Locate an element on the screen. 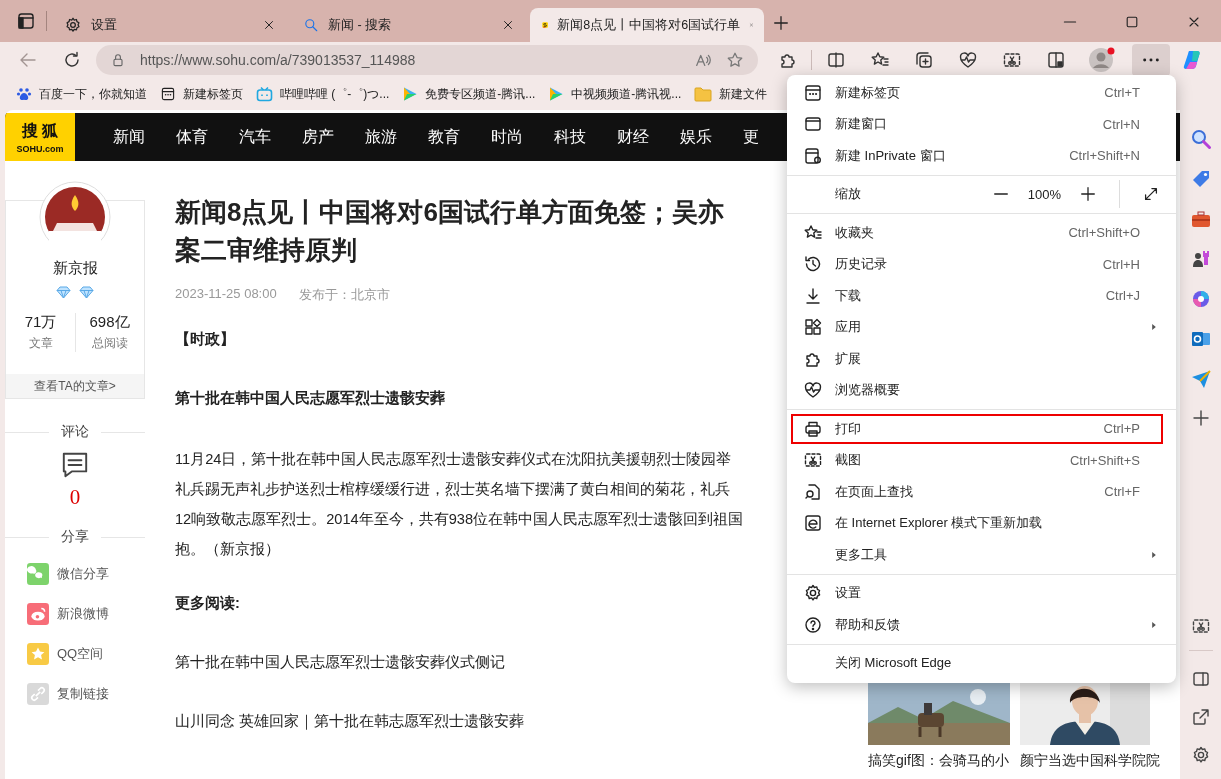 The height and width of the screenshot is (779, 1221). nav-link: 财经 is located at coordinates (633, 137).